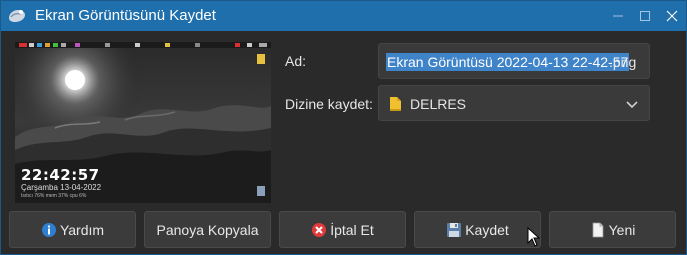 The width and height of the screenshot is (687, 255). I want to click on maximize-icon, so click(645, 16).